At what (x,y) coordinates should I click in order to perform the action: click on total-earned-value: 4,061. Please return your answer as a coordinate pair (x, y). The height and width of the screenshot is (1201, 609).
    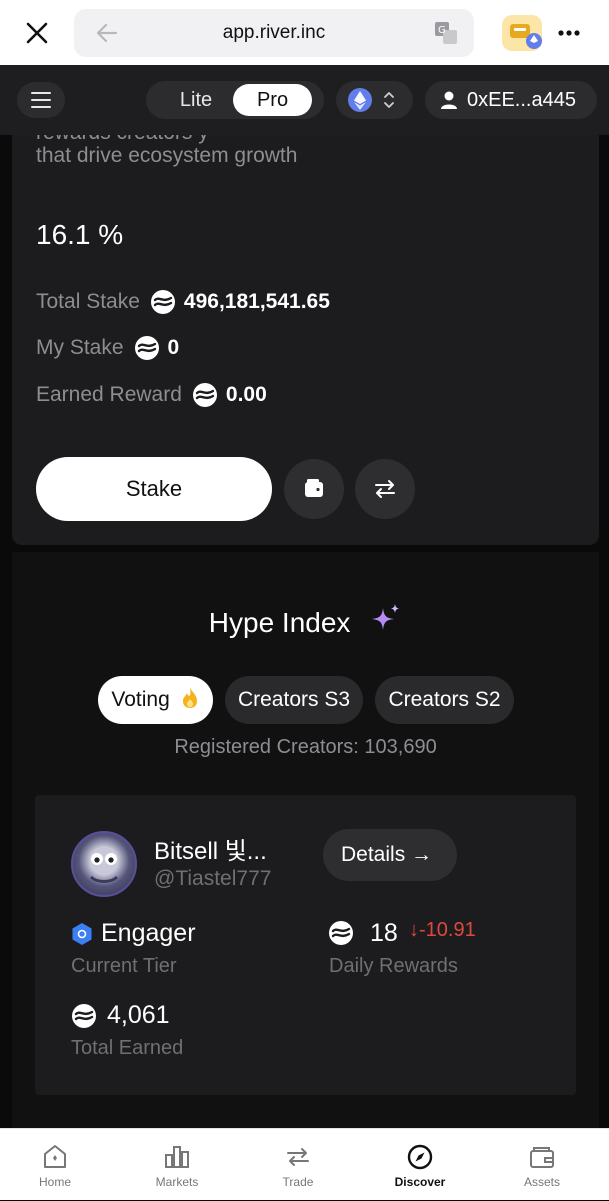
    Looking at the image, I should click on (138, 1015).